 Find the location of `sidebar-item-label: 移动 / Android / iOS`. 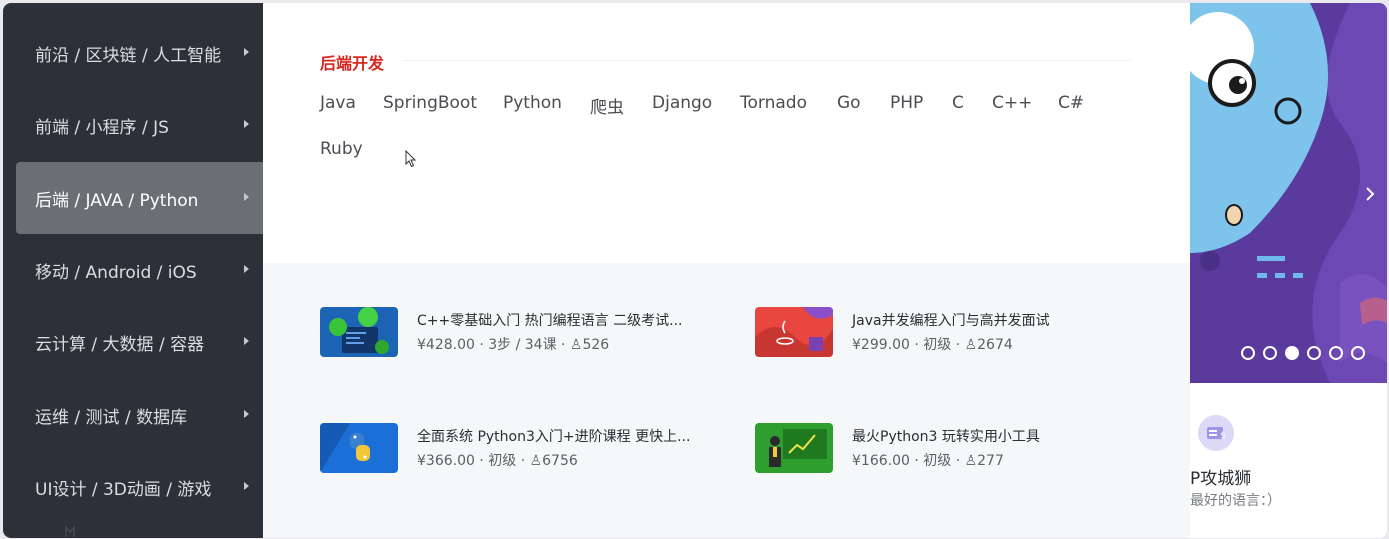

sidebar-item-label: 移动 / Android / iOS is located at coordinates (116, 272).